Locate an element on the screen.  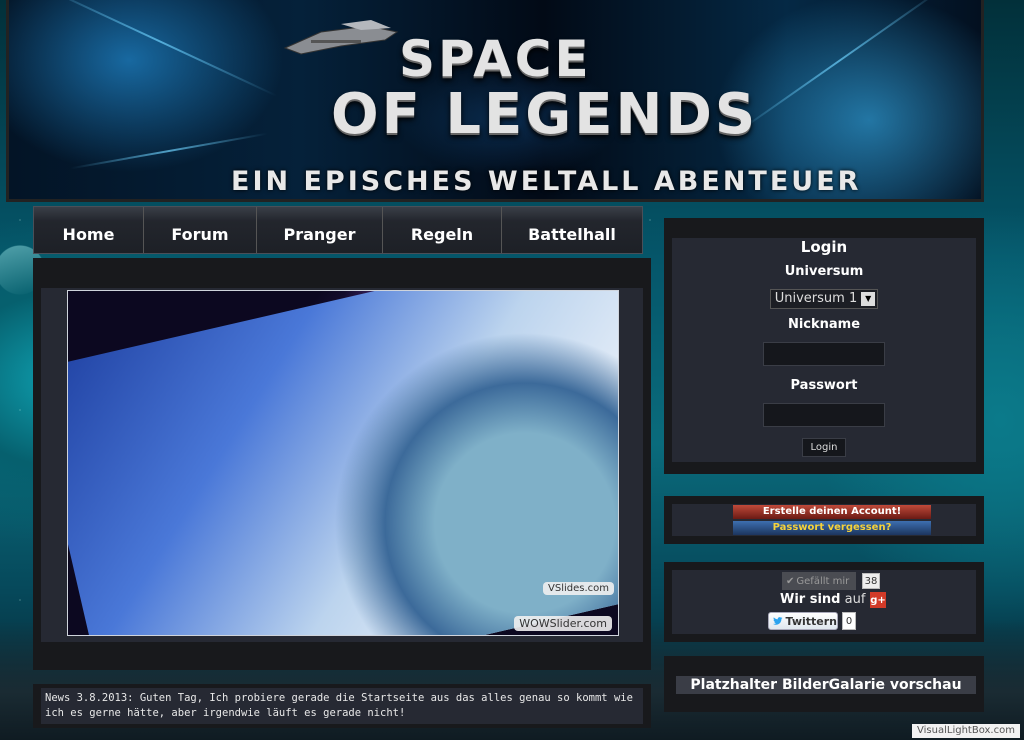
nav-forum: Forum is located at coordinates (200, 230).